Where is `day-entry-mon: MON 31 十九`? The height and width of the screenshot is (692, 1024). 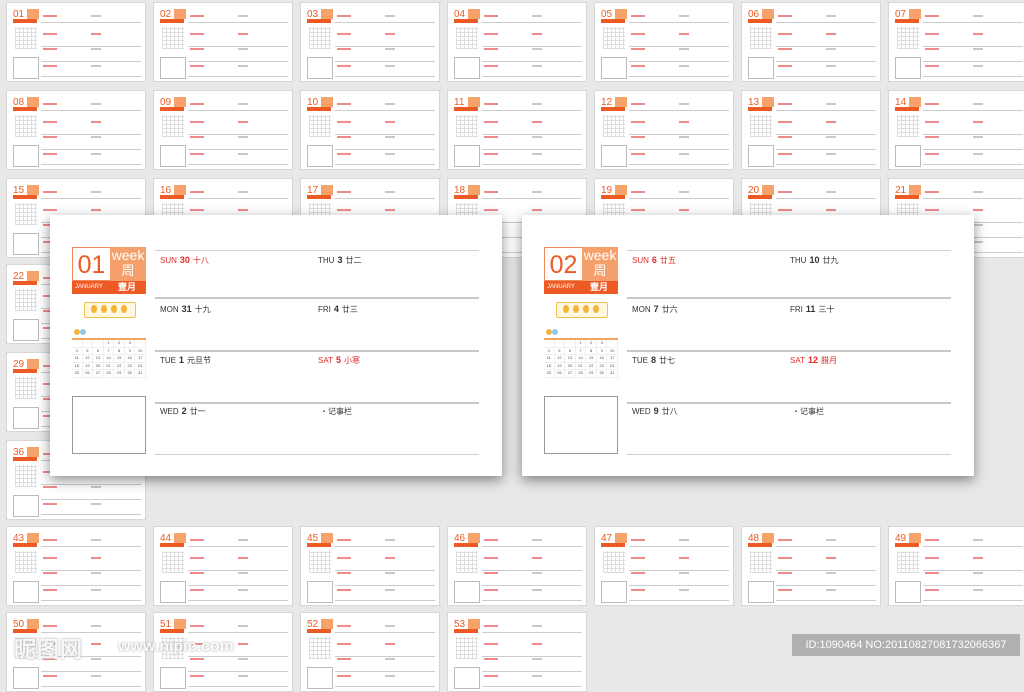 day-entry-mon: MON 31 十九 is located at coordinates (185, 309).